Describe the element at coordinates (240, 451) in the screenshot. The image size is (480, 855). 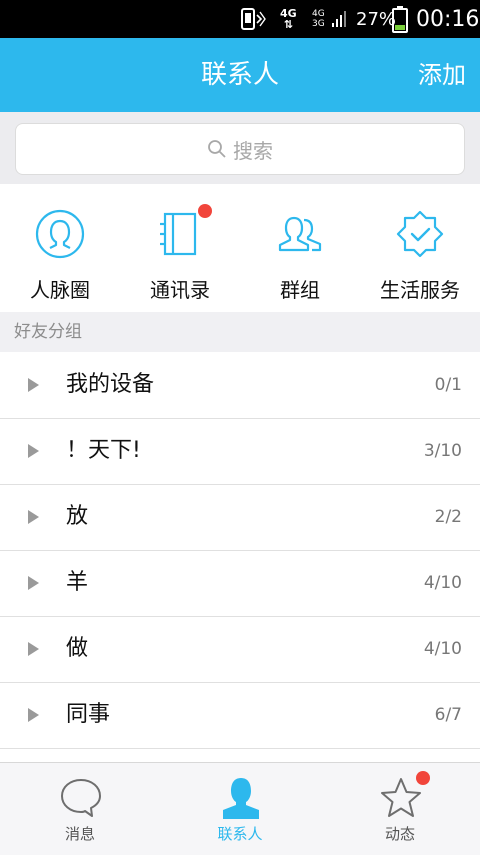
I see `group-row: ！天下! 3/10` at that location.